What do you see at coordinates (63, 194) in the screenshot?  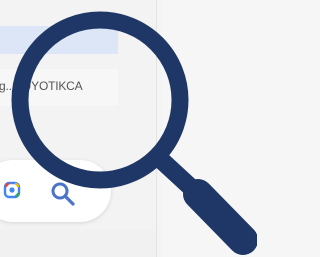 I see `search-icon` at bounding box center [63, 194].